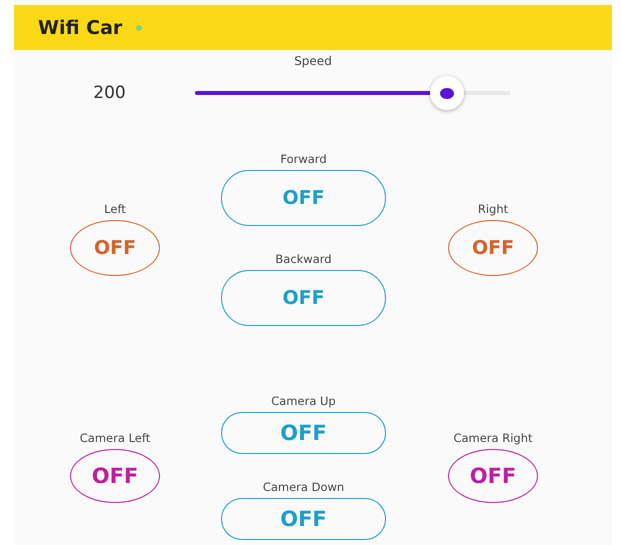  What do you see at coordinates (115, 438) in the screenshot?
I see `button-label: Camera Left` at bounding box center [115, 438].